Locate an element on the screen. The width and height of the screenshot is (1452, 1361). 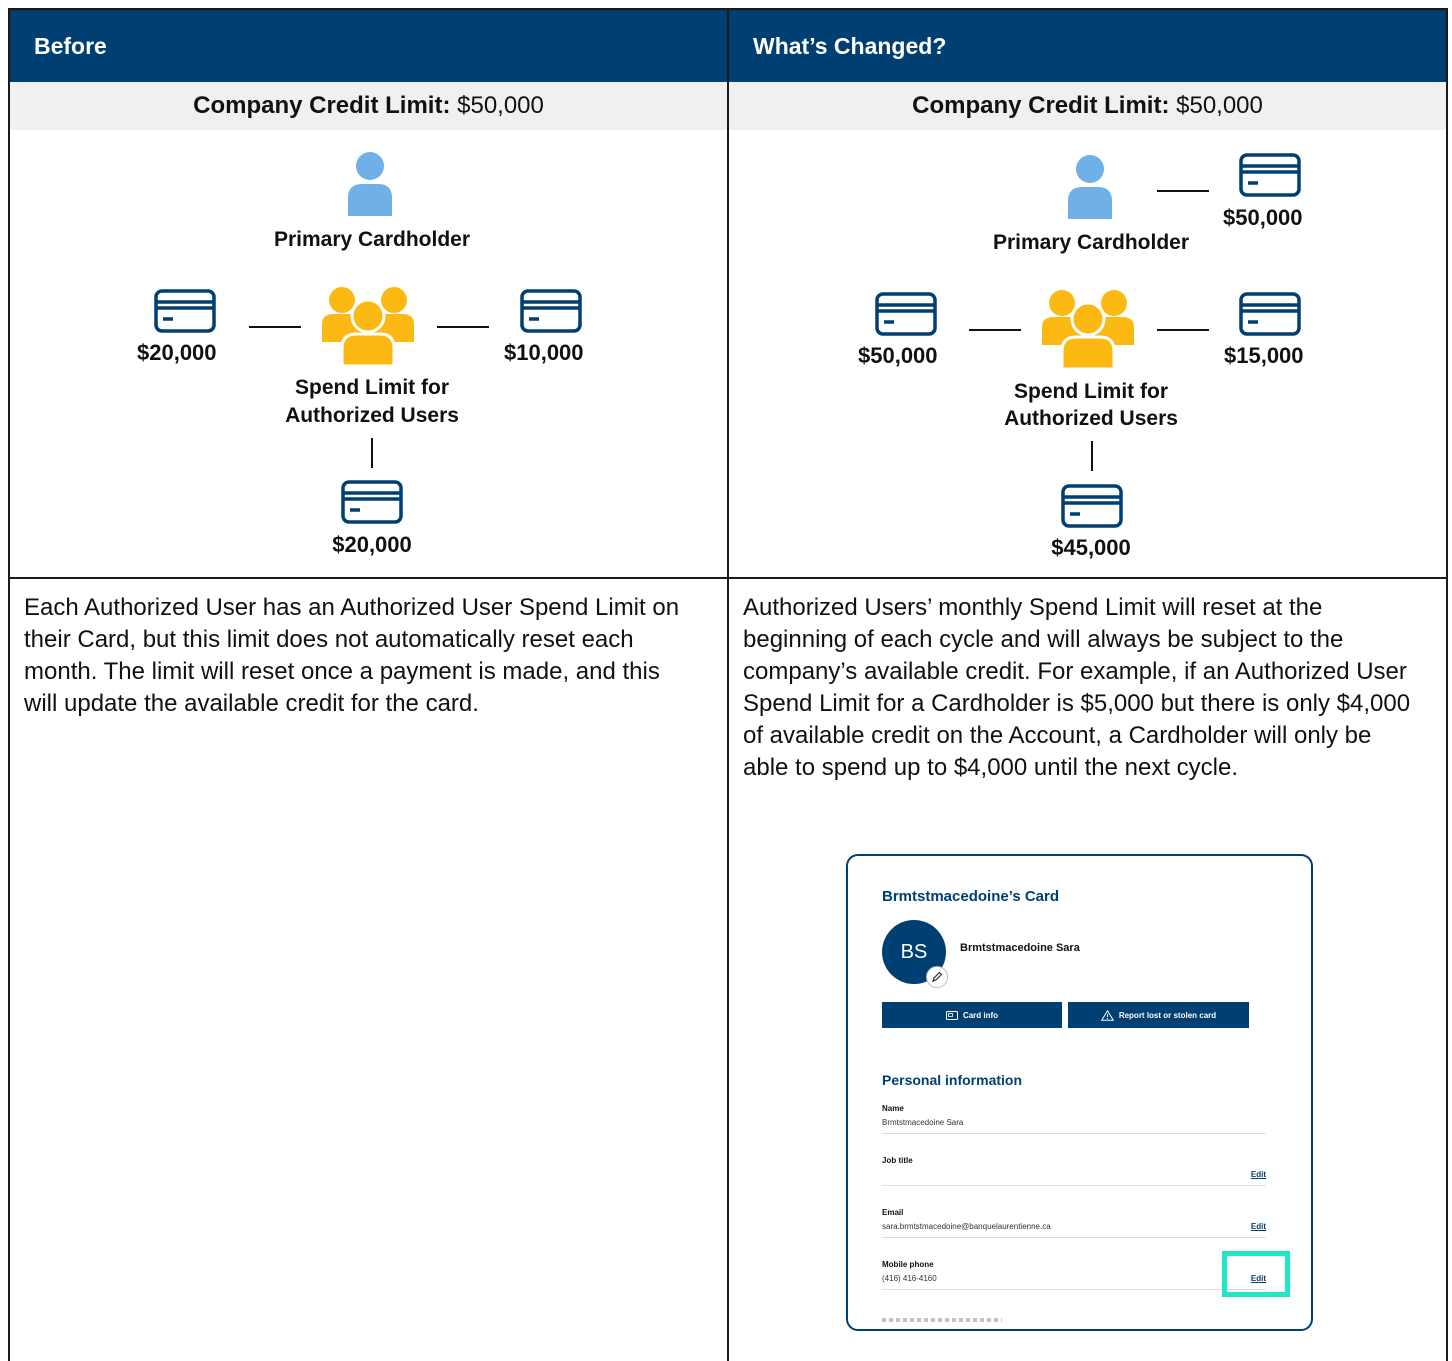
truncated-field is located at coordinates (942, 1320).